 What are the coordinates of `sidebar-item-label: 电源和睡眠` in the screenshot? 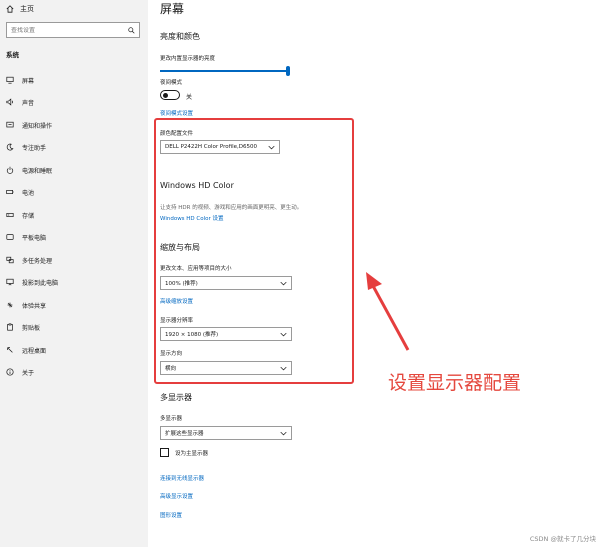 It's located at (37, 171).